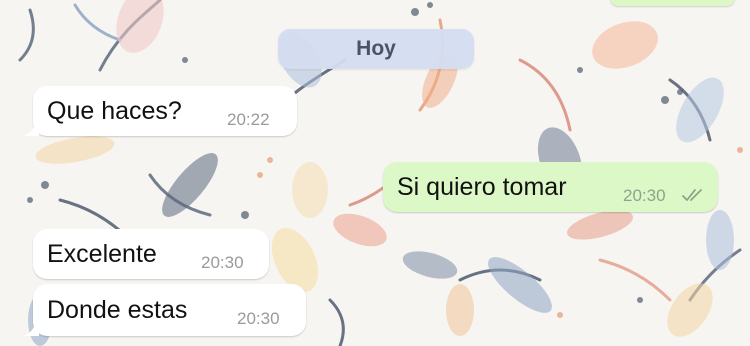  I want to click on incoming-message: Que haces? 20:22, so click(165, 111).